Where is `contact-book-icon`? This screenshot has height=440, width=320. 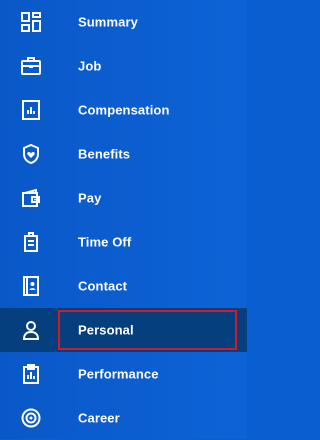
contact-book-icon is located at coordinates (31, 286).